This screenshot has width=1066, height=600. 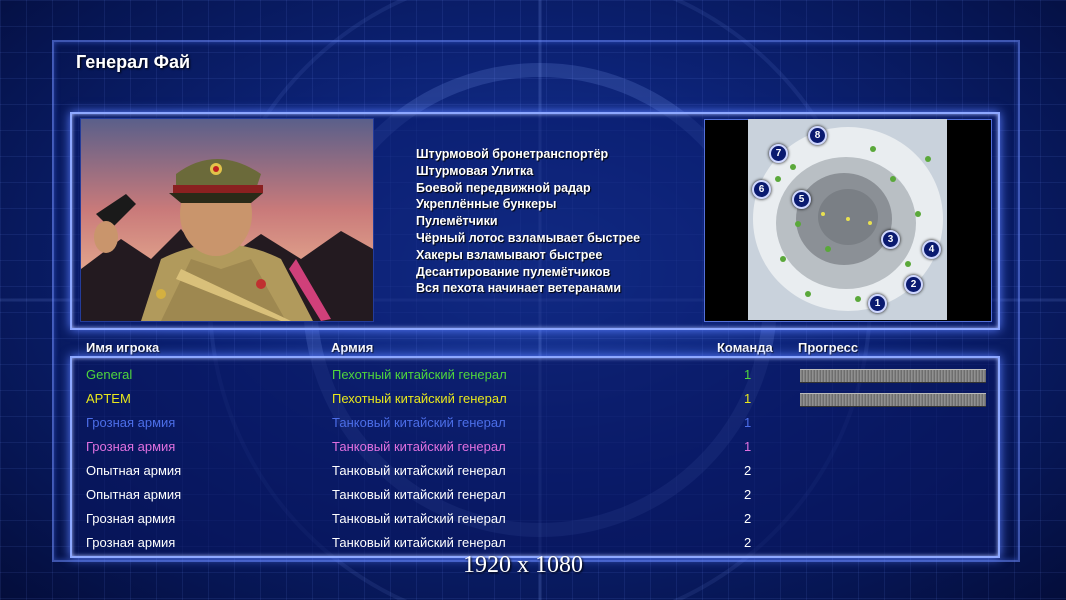 What do you see at coordinates (523, 565) in the screenshot?
I see `resolution-label: 1920 x 1080` at bounding box center [523, 565].